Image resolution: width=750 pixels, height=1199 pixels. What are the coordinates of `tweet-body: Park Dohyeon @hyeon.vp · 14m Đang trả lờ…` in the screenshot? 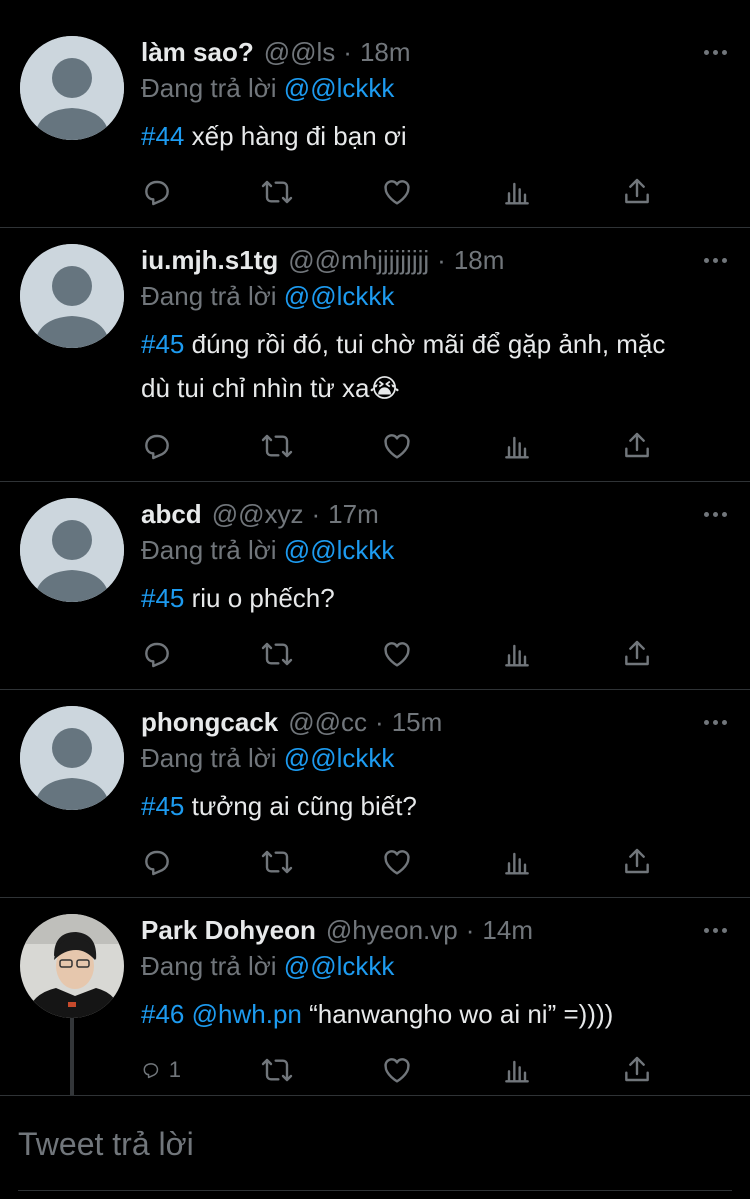 It's located at (435, 974).